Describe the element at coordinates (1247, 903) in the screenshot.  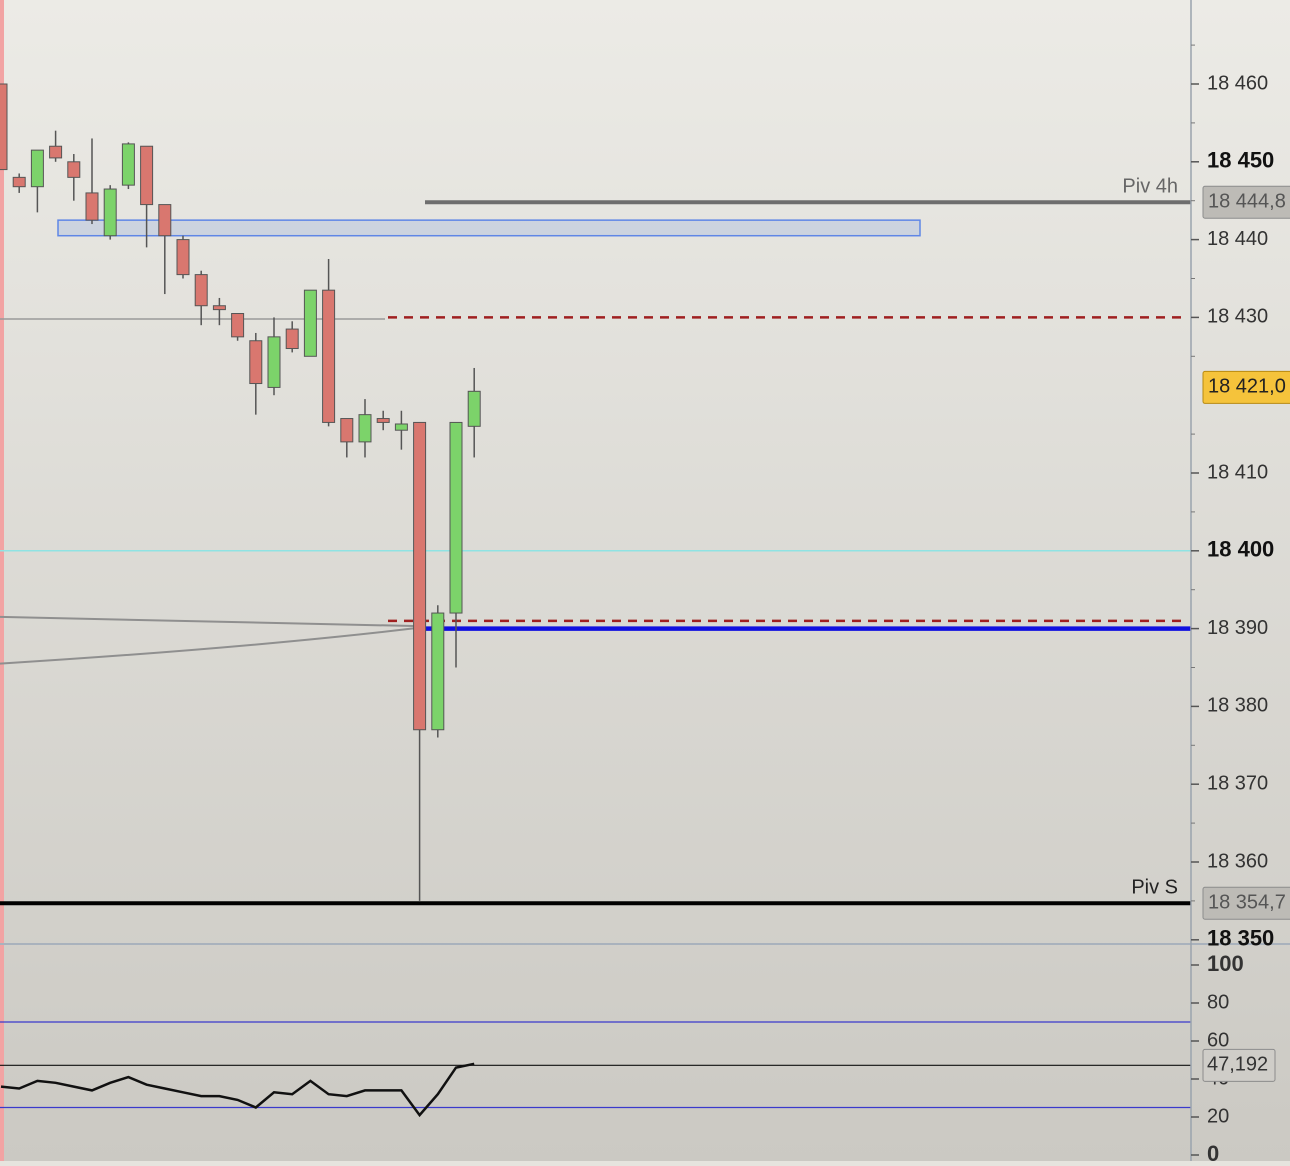
I see `price-tag-label: 18 354,7` at that location.